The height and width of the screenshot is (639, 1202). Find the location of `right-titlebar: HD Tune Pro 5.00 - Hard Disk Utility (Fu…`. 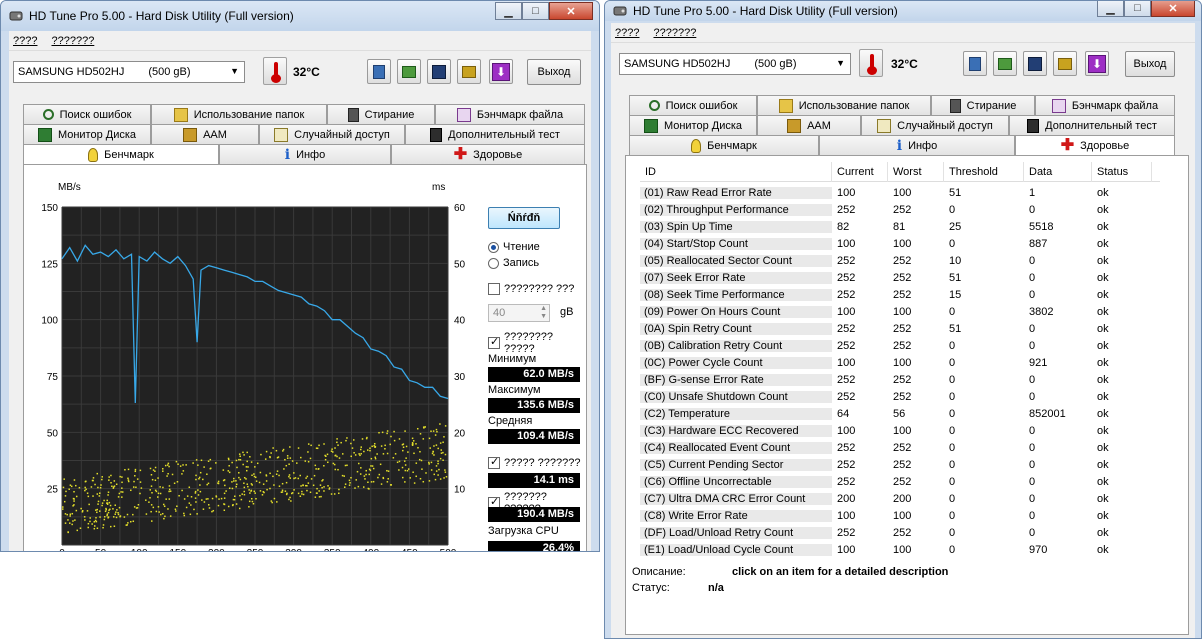

right-titlebar: HD Tune Pro 5.00 - Hard Disk Utility (Fu… is located at coordinates (903, 11).